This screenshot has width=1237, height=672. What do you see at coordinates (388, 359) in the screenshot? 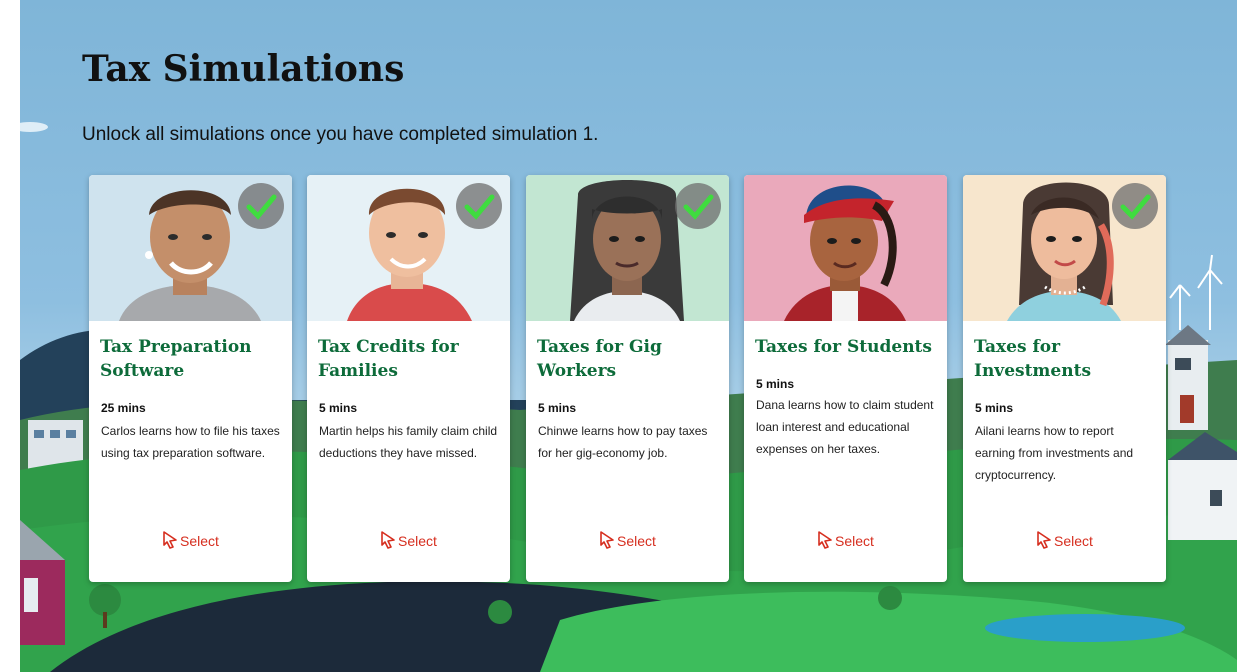
I see `card-title: Tax Credits for Families` at bounding box center [388, 359].